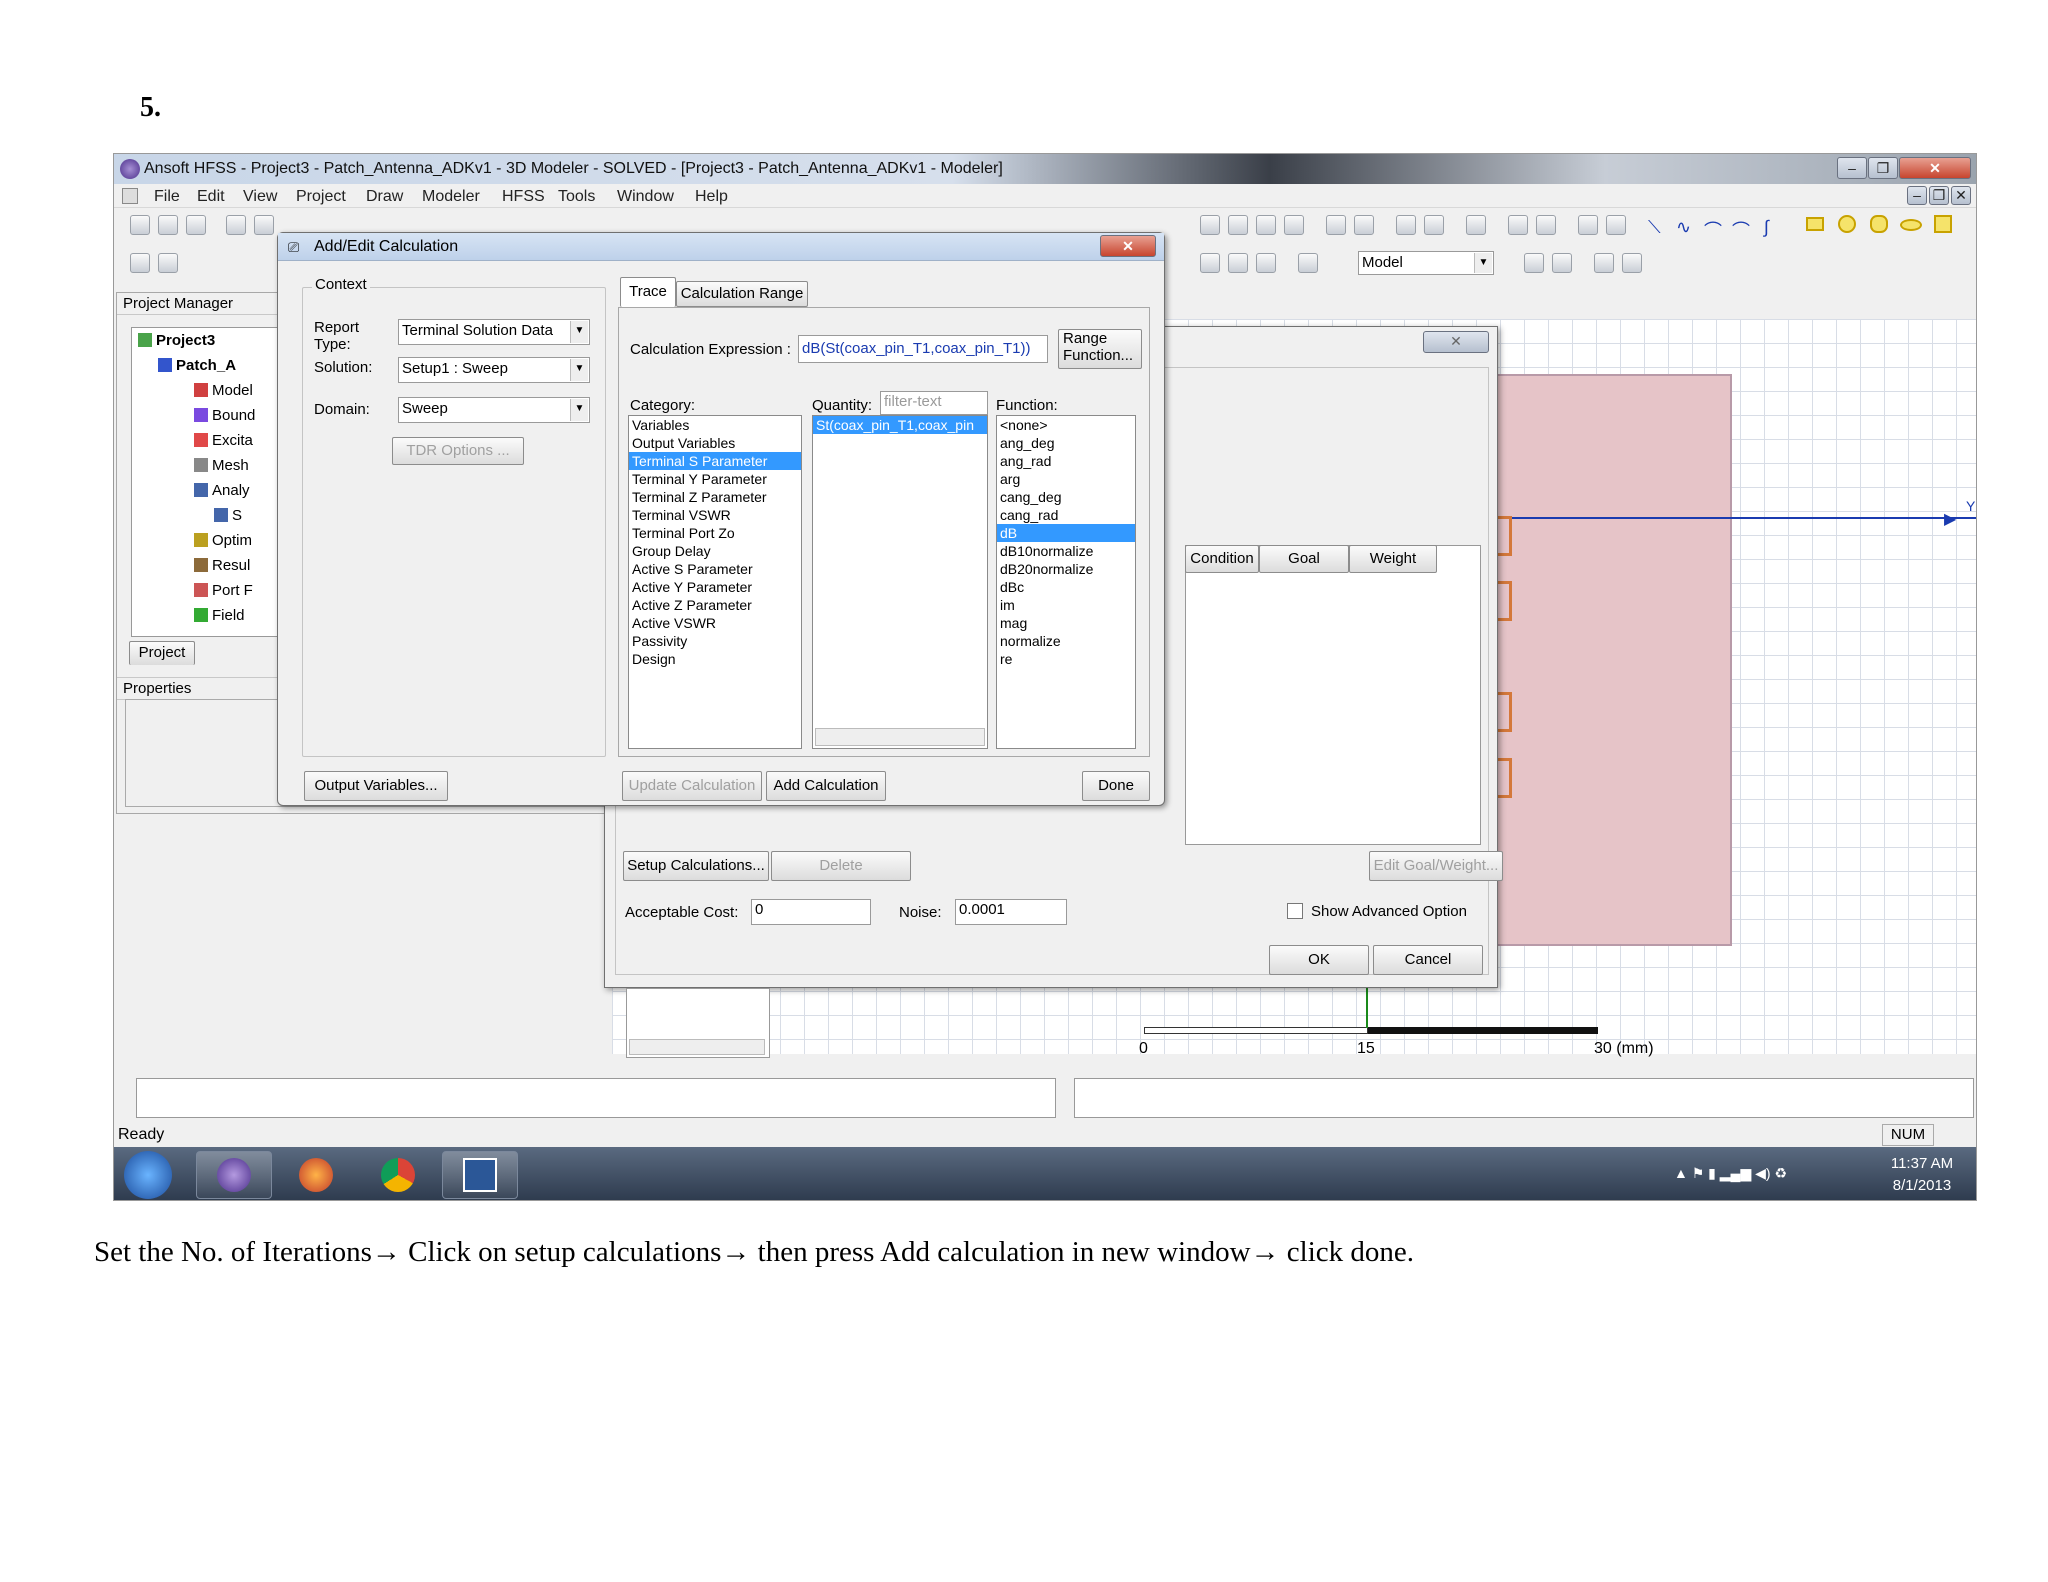 The image size is (2048, 1582). I want to click on draw-arc2-icon: ⌒, so click(1741, 230).